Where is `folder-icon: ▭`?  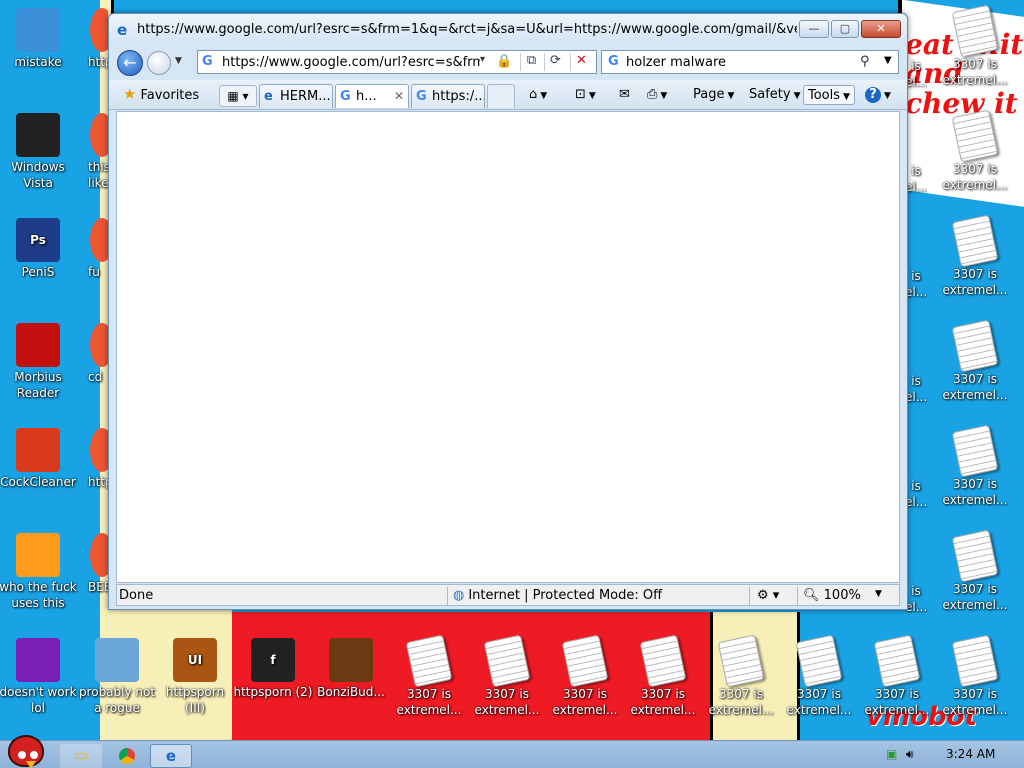
folder-icon: ▭ is located at coordinates (81, 755).